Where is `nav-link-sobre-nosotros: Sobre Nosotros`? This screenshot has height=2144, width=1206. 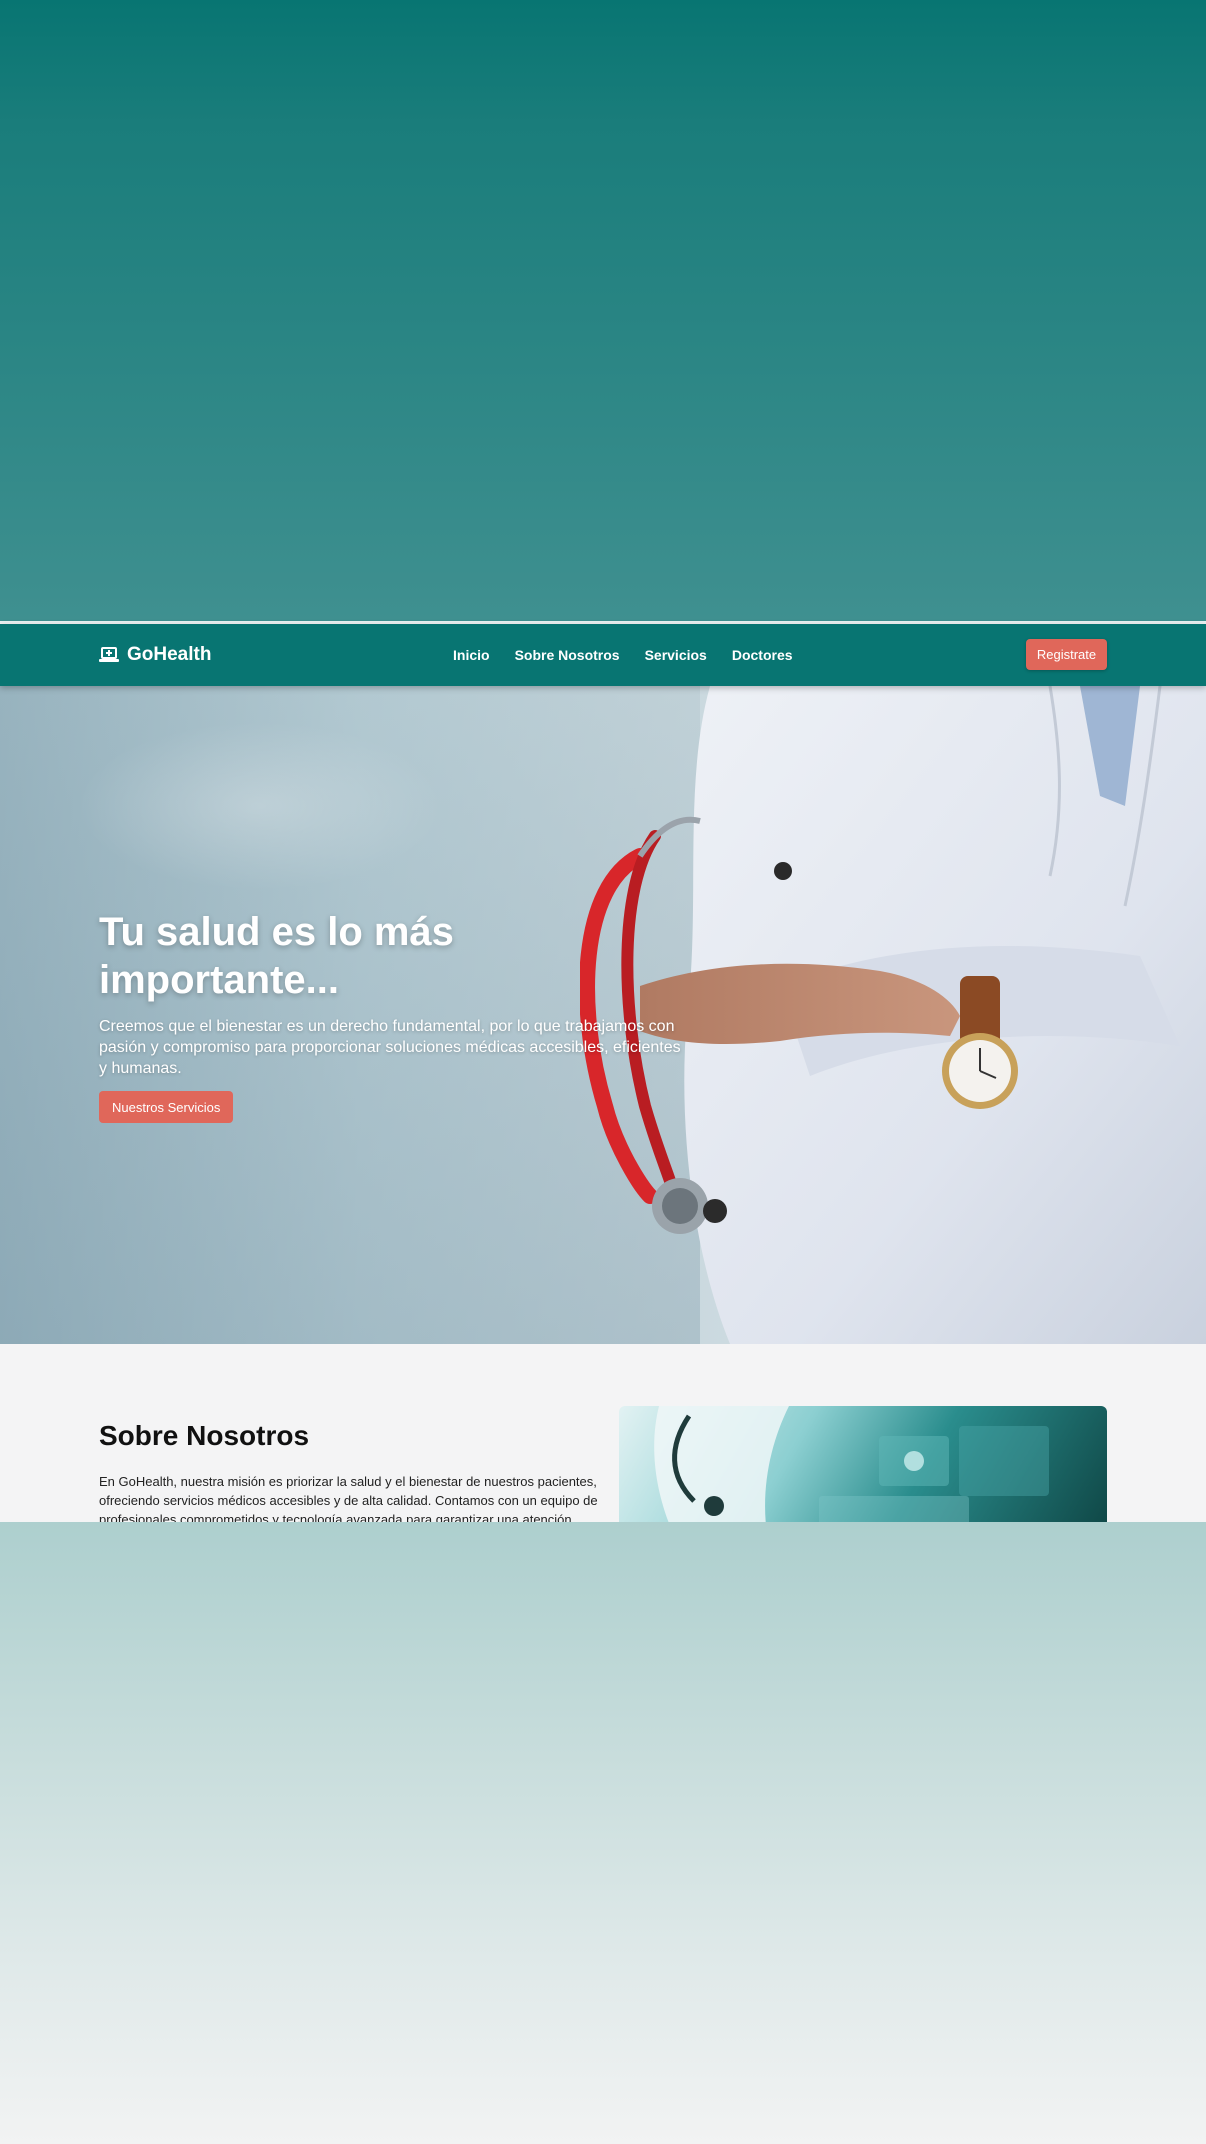
nav-link-sobre-nosotros: Sobre Nosotros is located at coordinates (567, 655).